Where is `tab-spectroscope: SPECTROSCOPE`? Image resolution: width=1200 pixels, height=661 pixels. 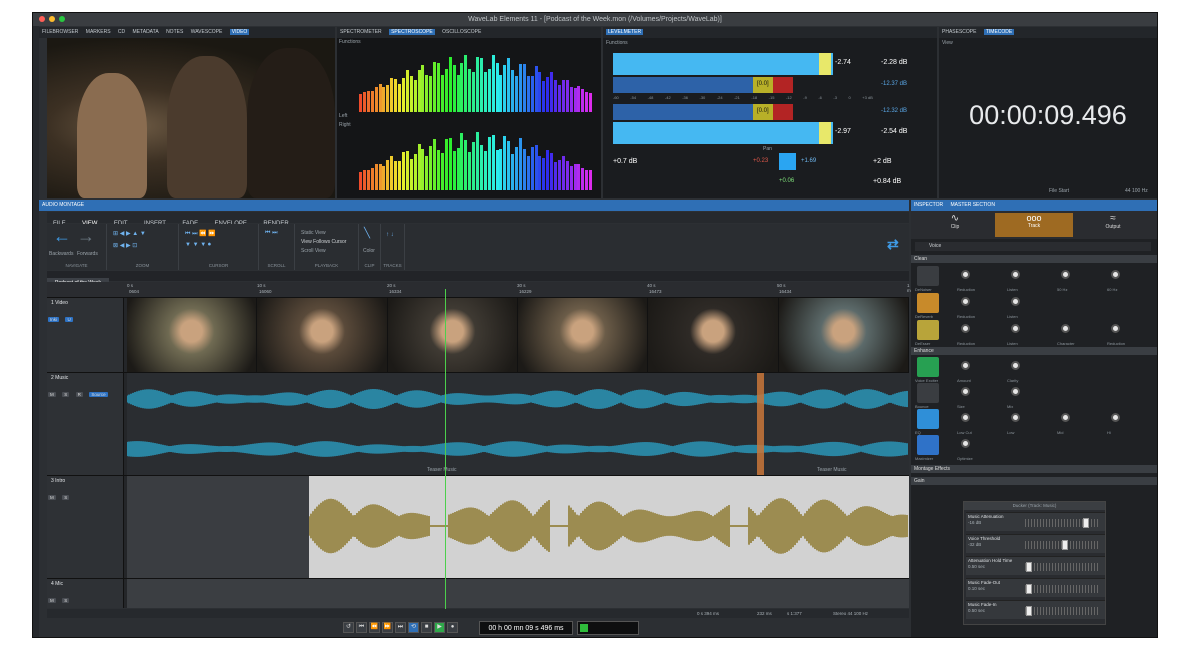
tab-spectroscope: SPECTROSCOPE is located at coordinates (412, 32).